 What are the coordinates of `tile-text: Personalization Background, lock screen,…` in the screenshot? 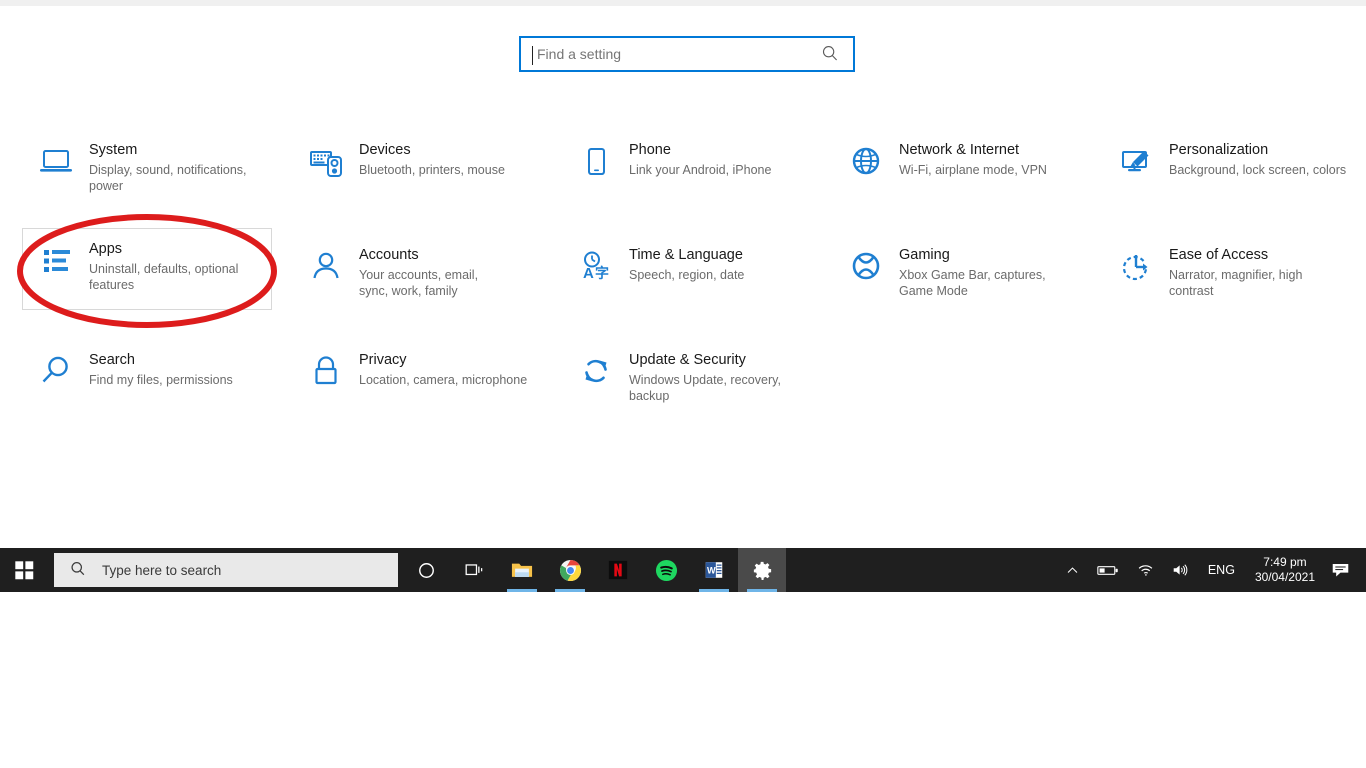 It's located at (1257, 159).